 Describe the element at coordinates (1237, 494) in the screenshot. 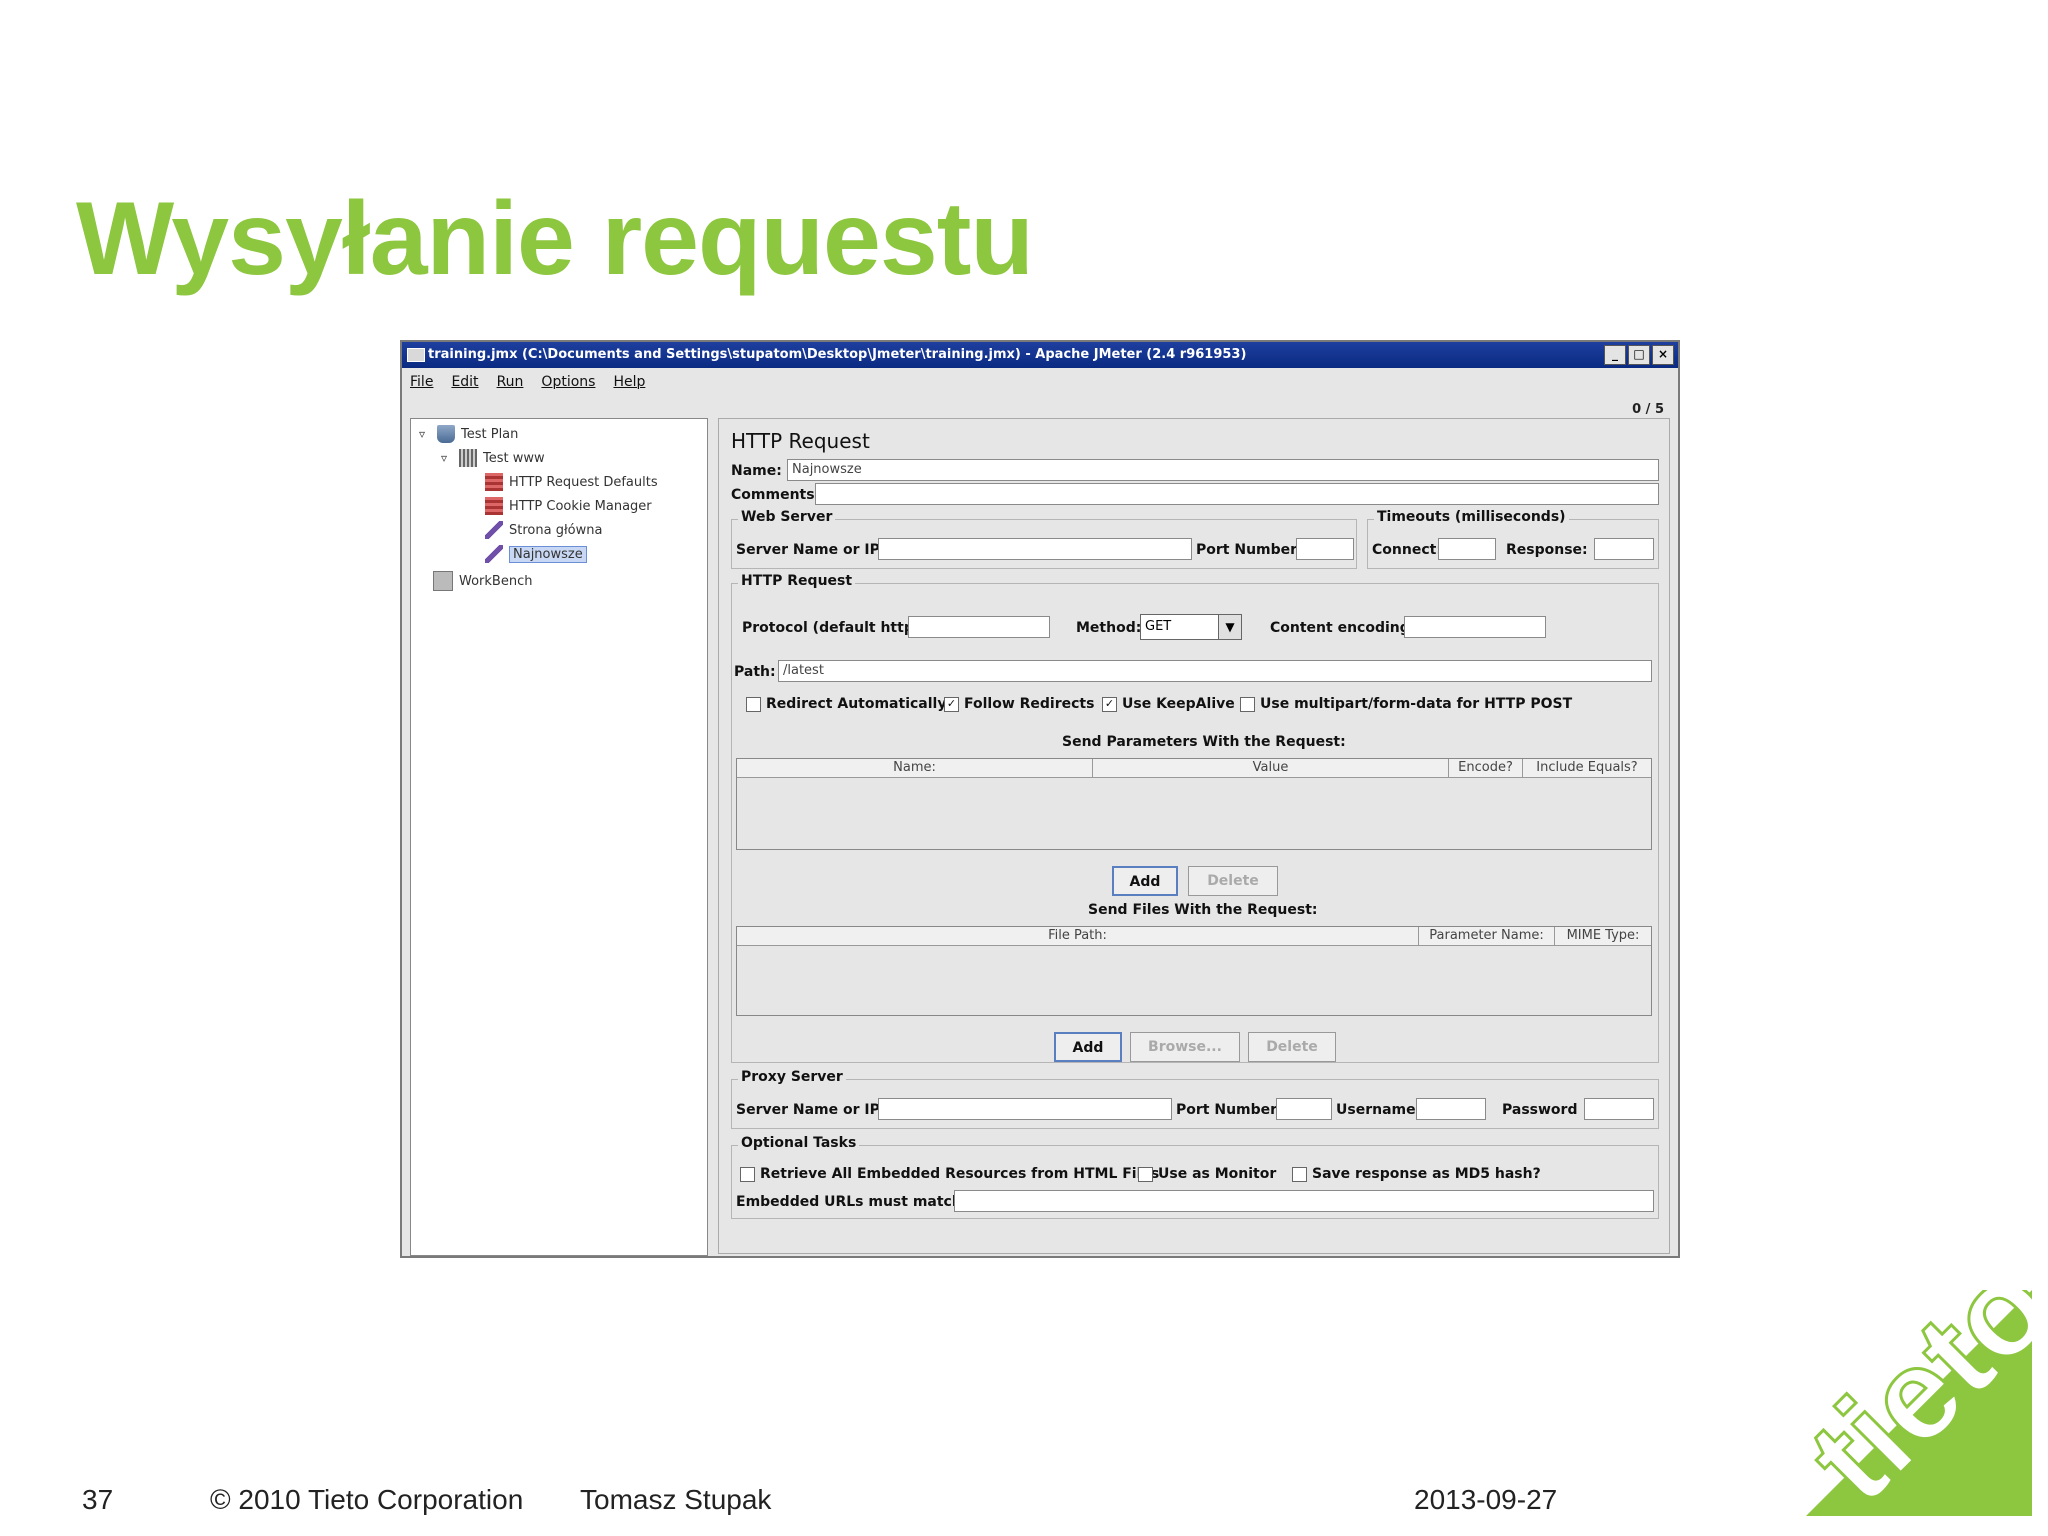

I see `comments-input` at that location.